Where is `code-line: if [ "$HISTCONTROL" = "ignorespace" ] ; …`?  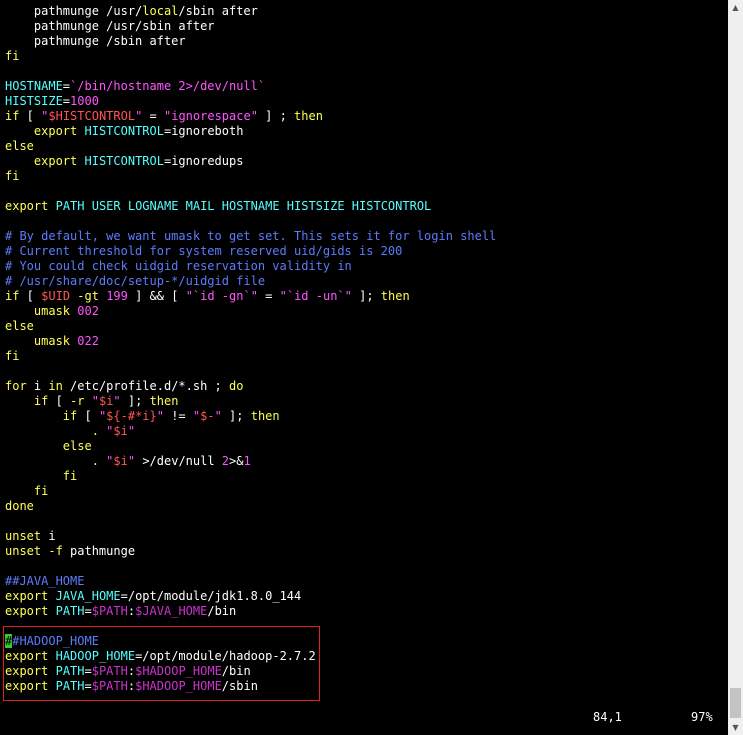 code-line: if [ "$HISTCONTROL" = "ignorespace" ] ; … is located at coordinates (365, 116).